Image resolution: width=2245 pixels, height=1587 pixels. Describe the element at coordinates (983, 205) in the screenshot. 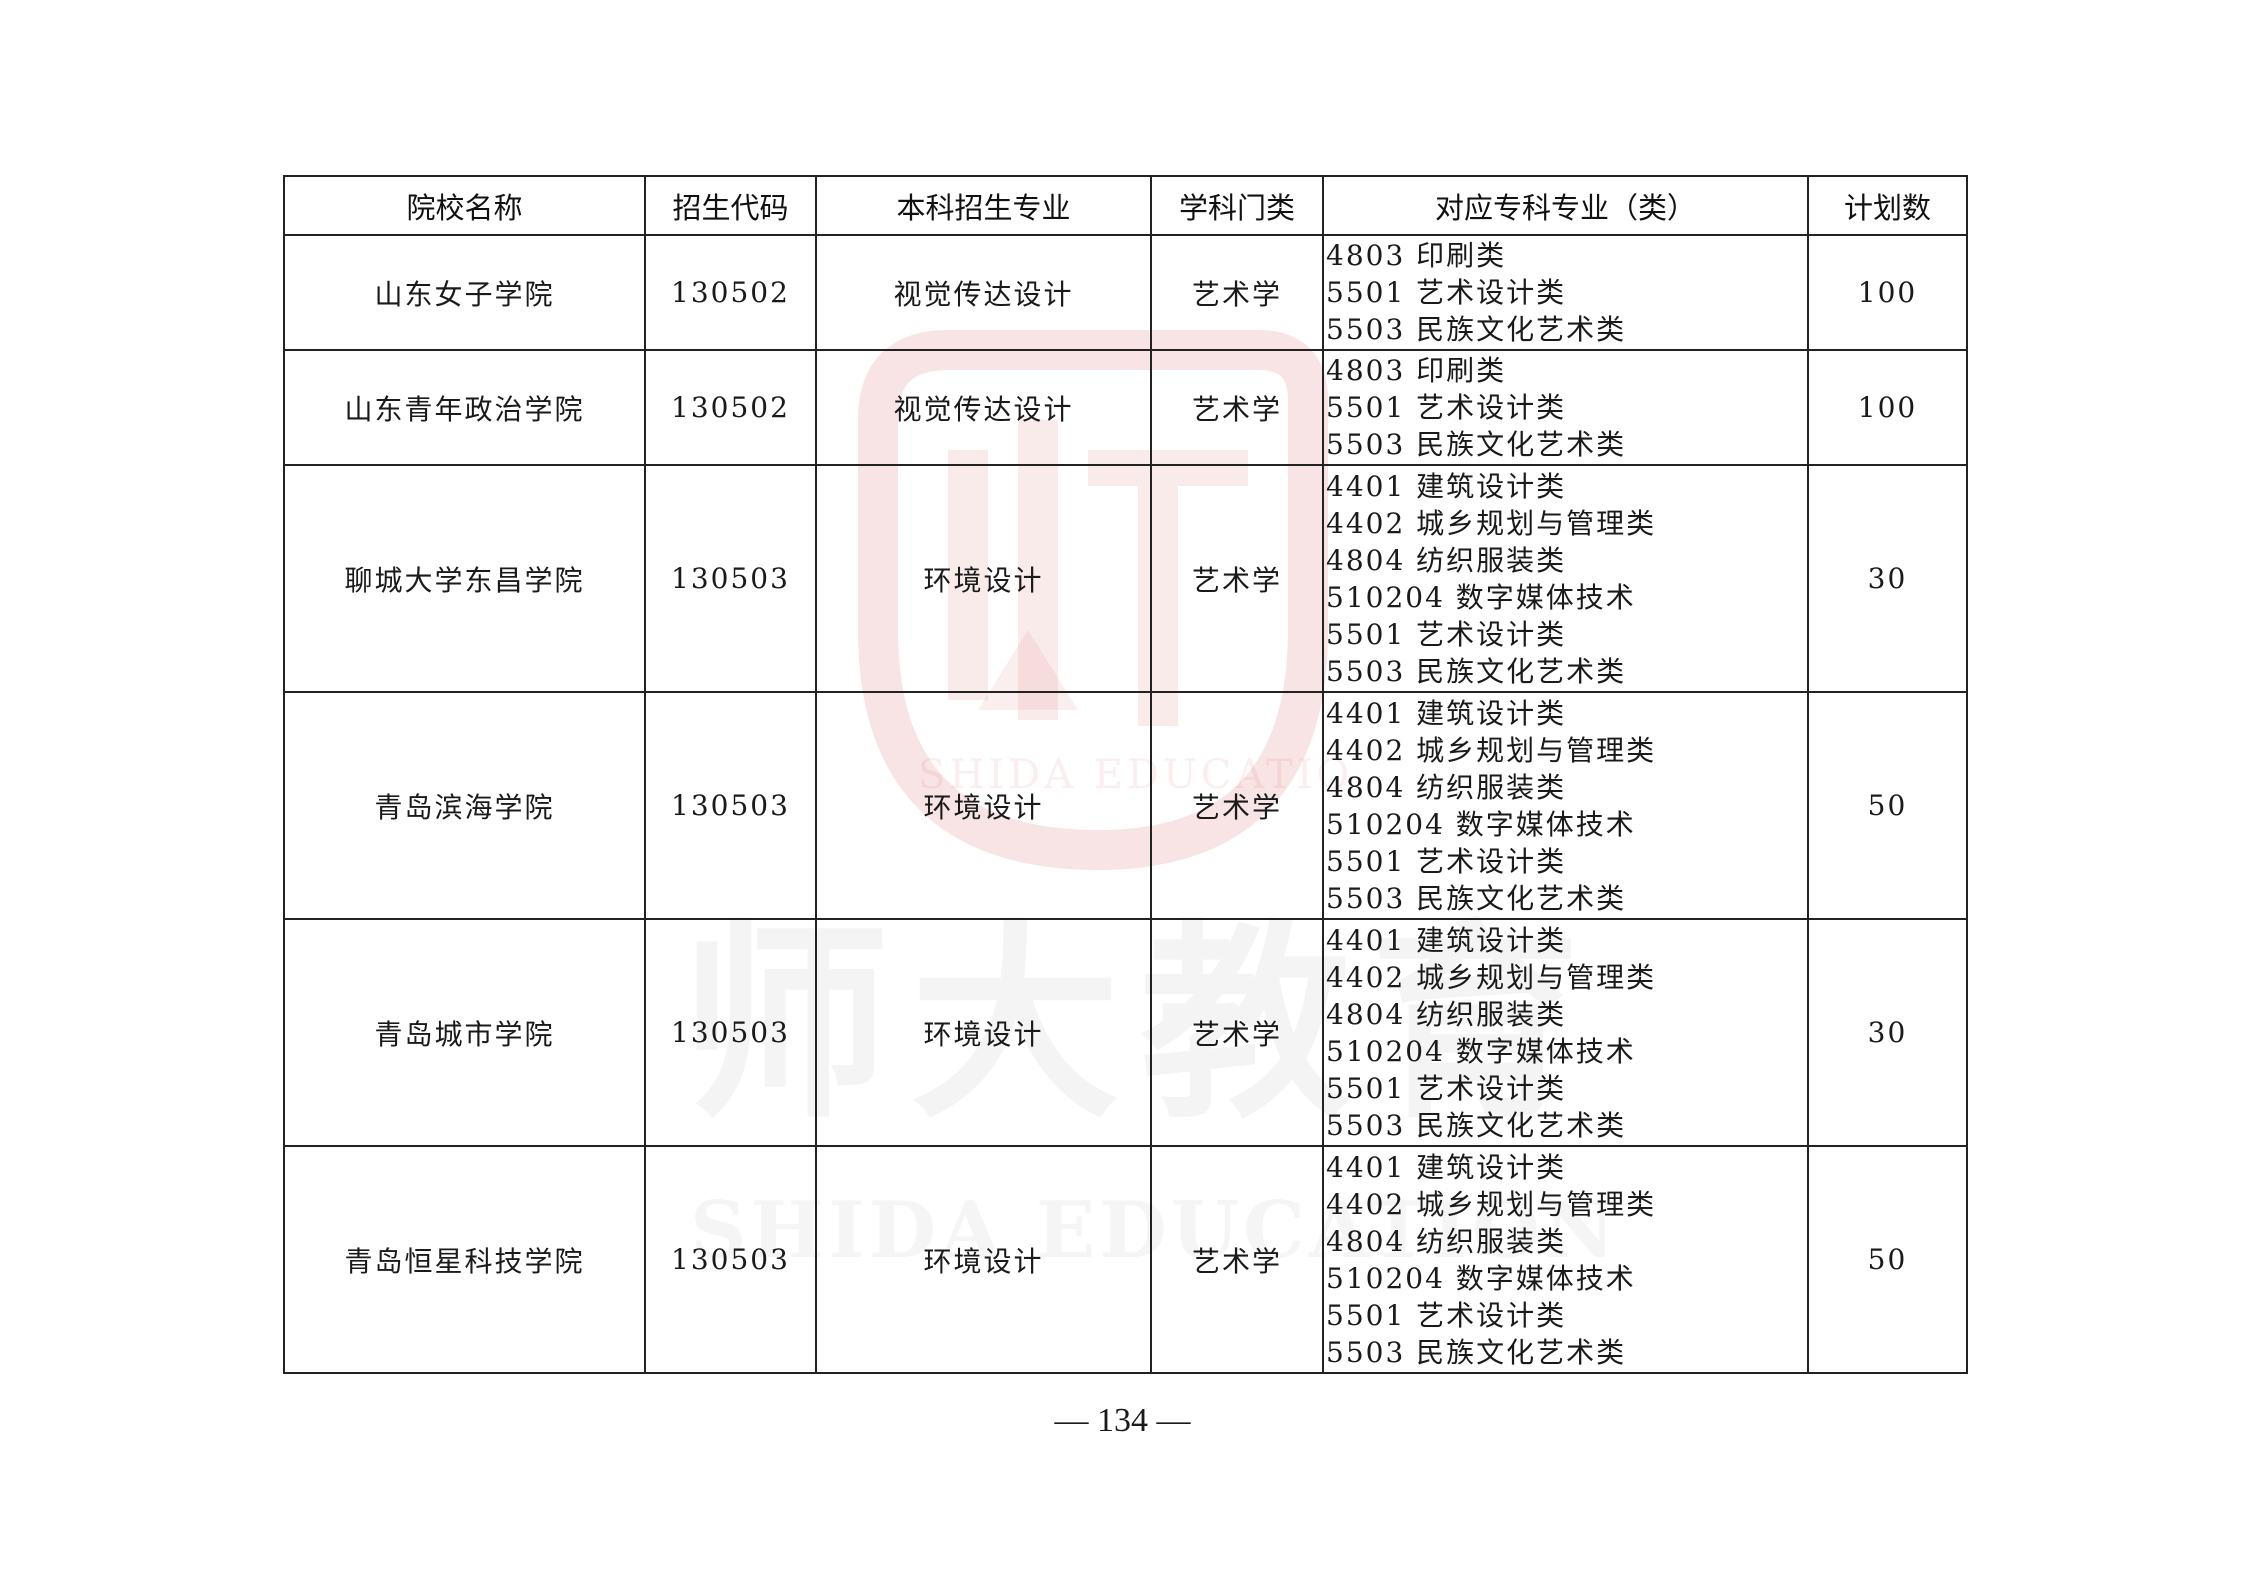

I see `header-major: 本科招生专业` at that location.